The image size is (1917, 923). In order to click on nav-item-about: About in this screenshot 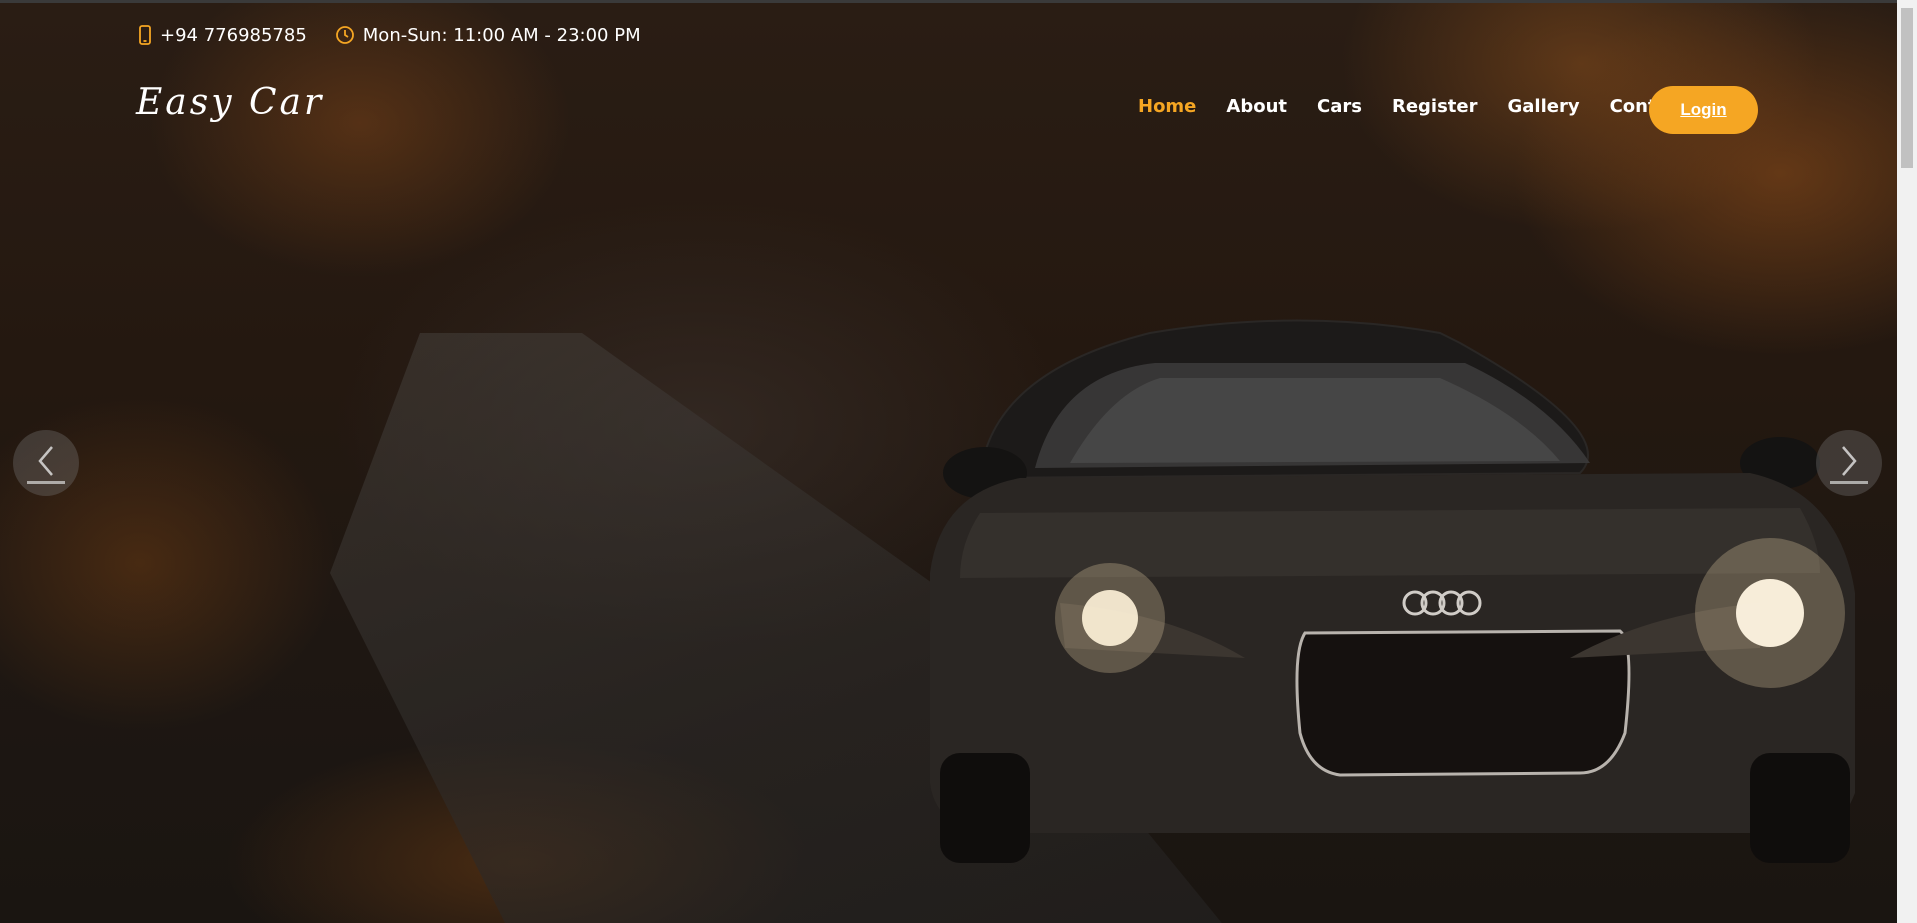, I will do `click(1256, 106)`.